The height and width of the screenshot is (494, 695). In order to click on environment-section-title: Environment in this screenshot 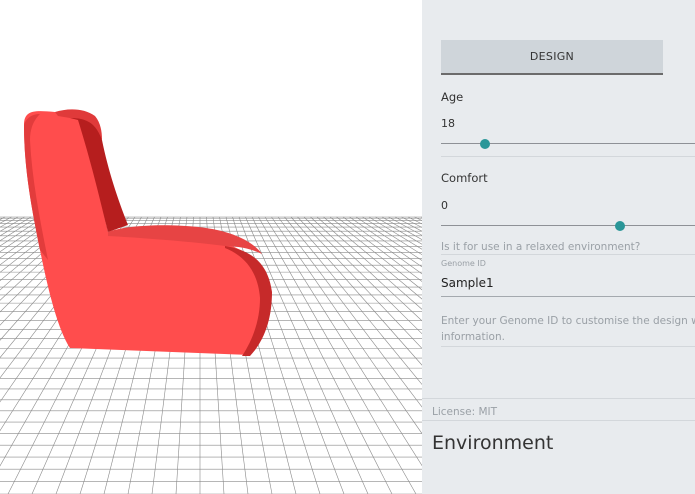, I will do `click(492, 443)`.